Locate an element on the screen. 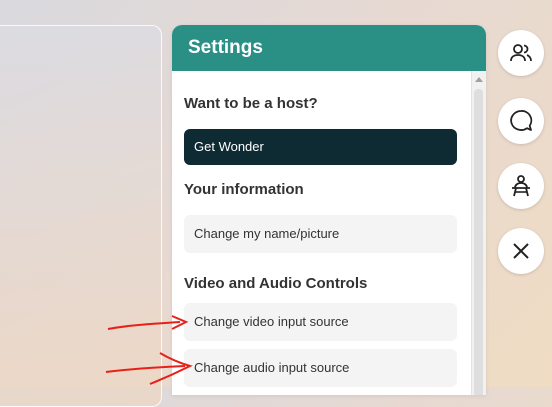 The image size is (552, 407). host-desk-button is located at coordinates (521, 186).